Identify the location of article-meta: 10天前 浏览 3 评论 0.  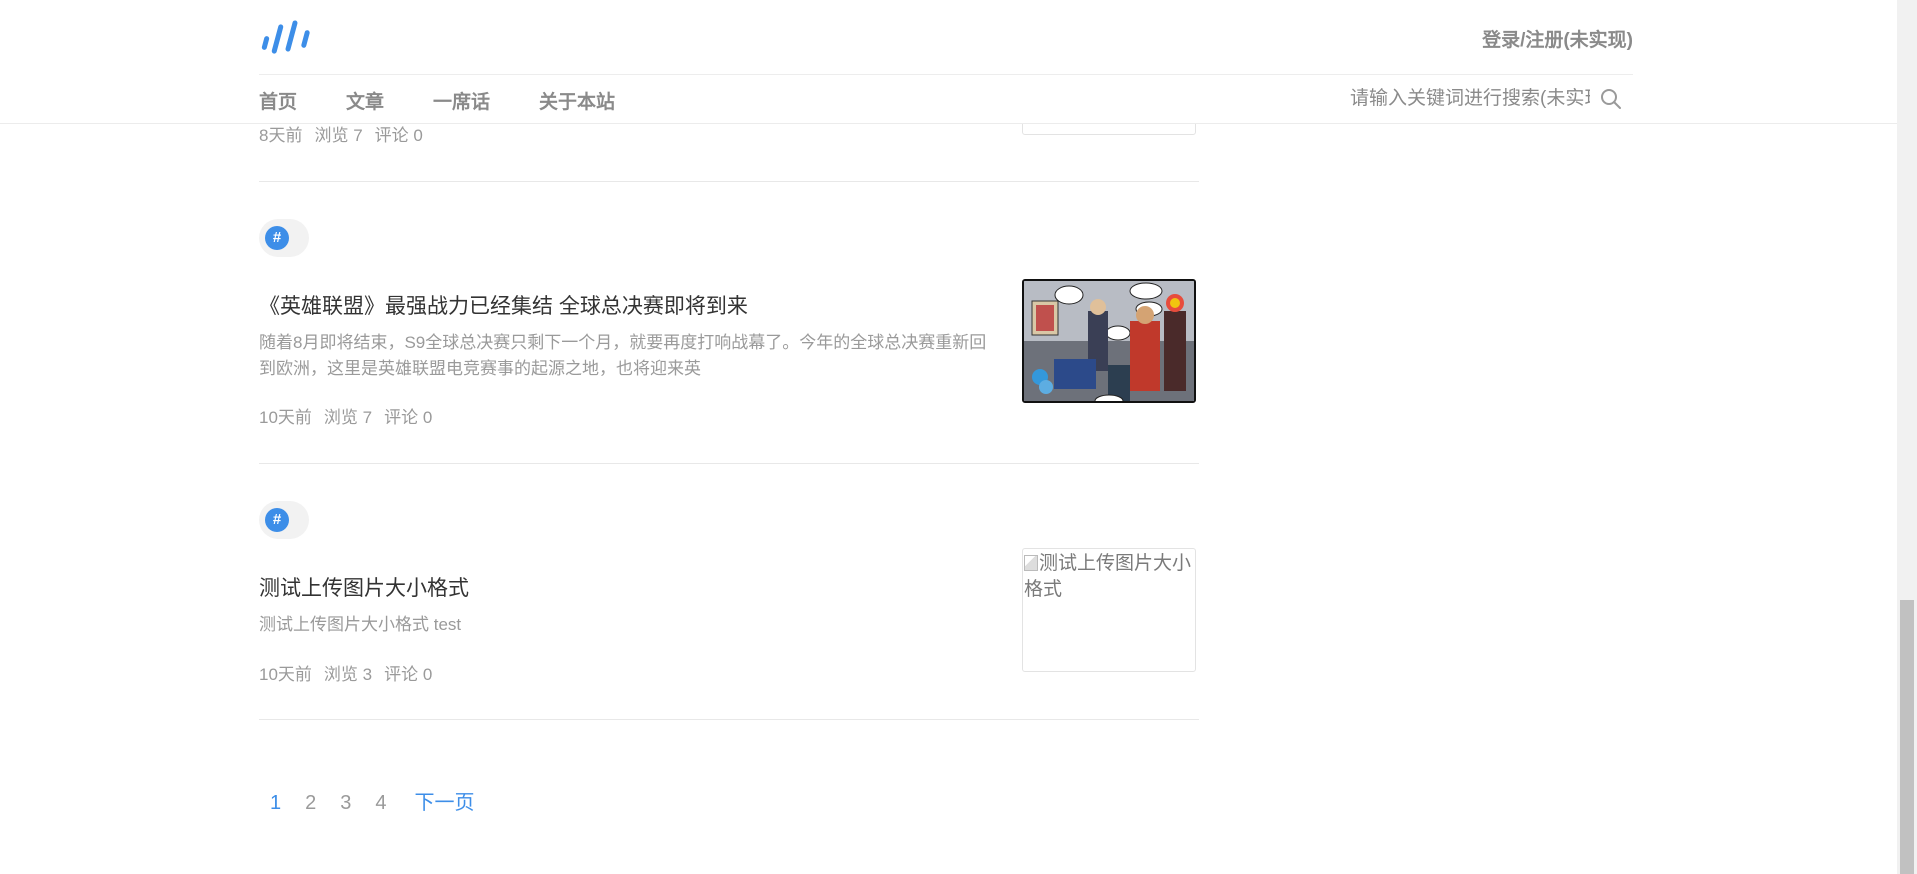
(351, 672).